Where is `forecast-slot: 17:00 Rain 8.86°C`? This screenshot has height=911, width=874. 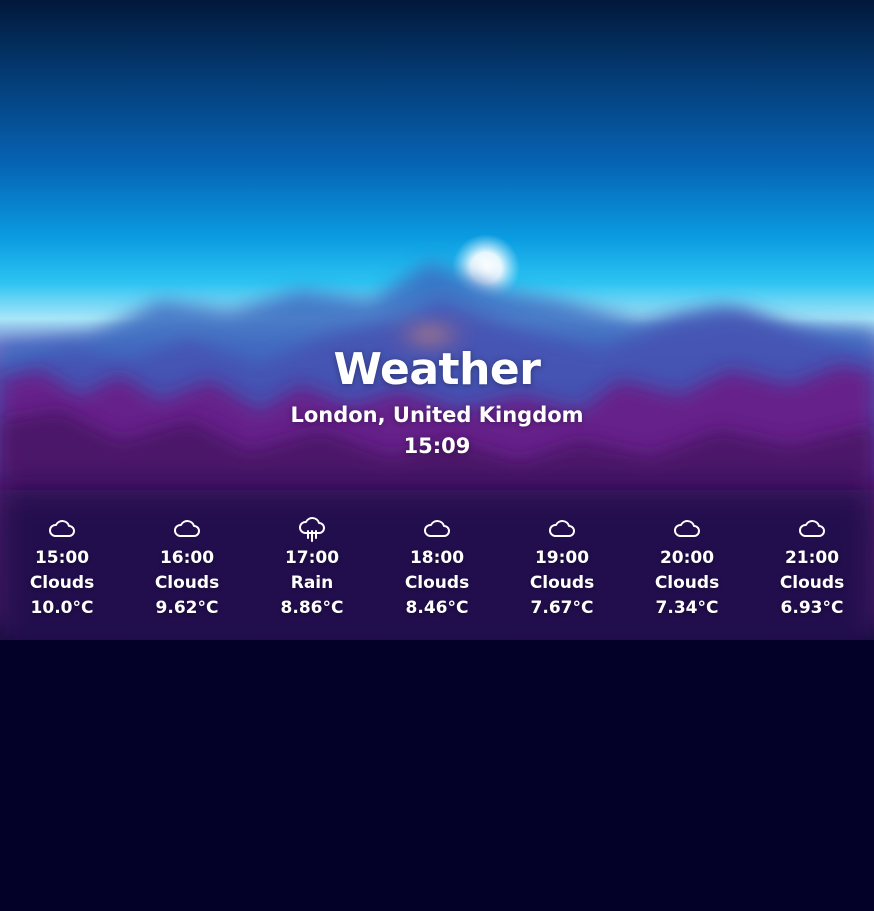 forecast-slot: 17:00 Rain 8.86°C is located at coordinates (312, 567).